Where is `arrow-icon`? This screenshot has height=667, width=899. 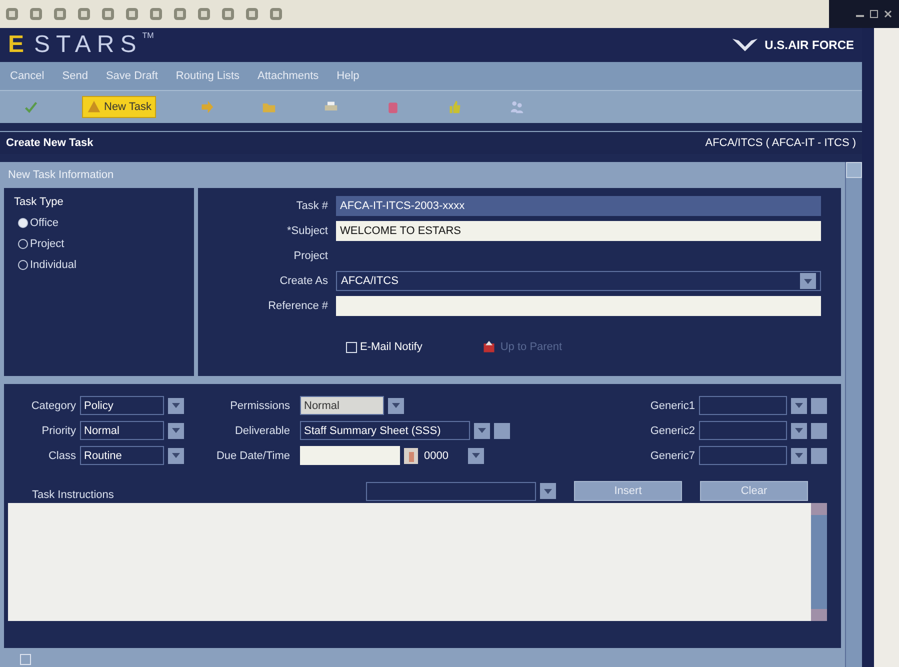 arrow-icon is located at coordinates (207, 107).